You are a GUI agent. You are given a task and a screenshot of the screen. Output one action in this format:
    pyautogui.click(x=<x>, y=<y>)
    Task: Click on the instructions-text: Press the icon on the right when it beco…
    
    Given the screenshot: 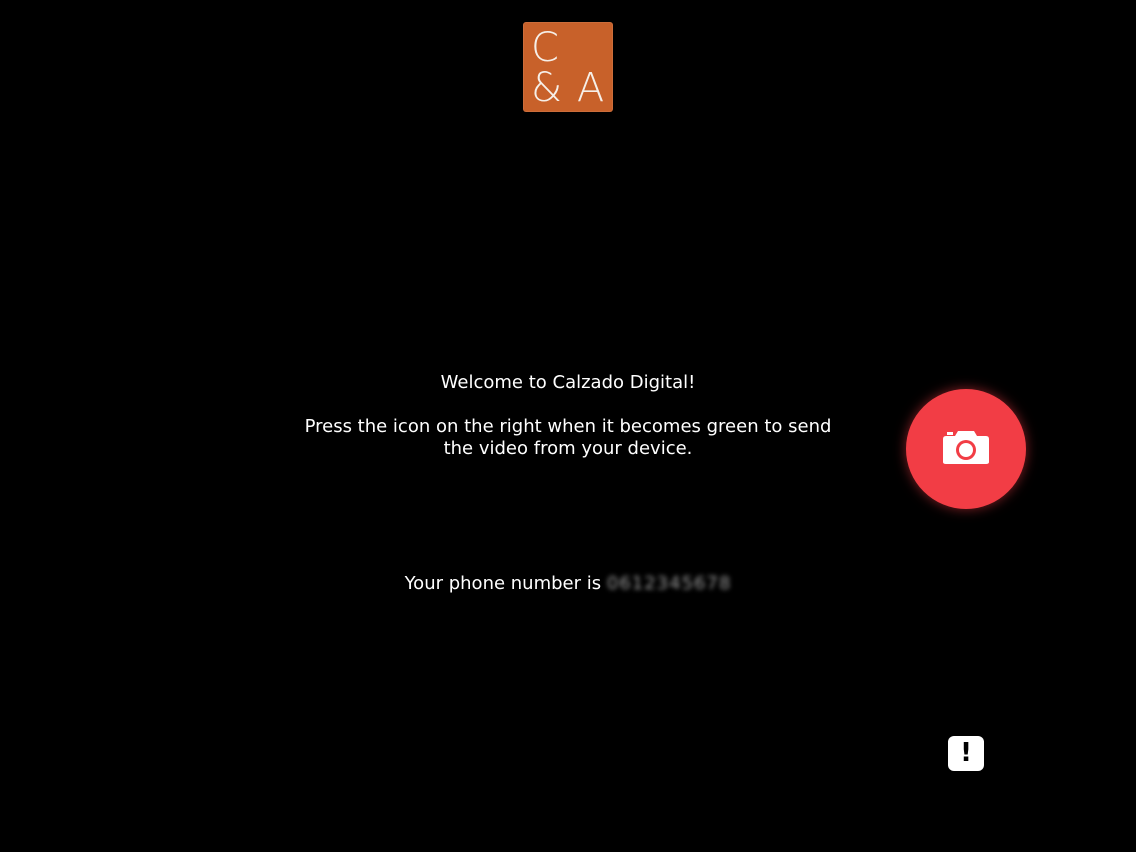 What is the action you would take?
    pyautogui.click(x=568, y=437)
    